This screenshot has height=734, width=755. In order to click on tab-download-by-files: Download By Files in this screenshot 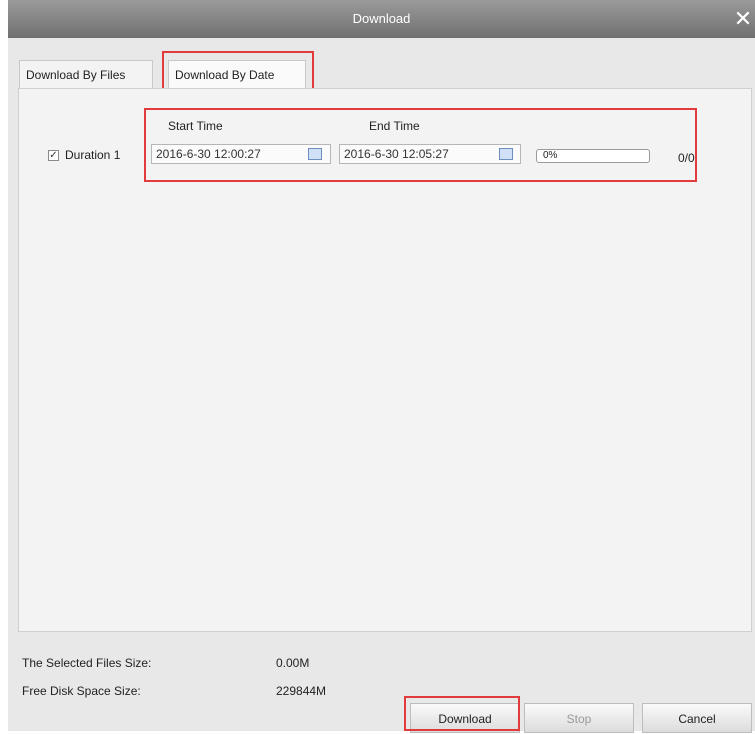, I will do `click(86, 74)`.